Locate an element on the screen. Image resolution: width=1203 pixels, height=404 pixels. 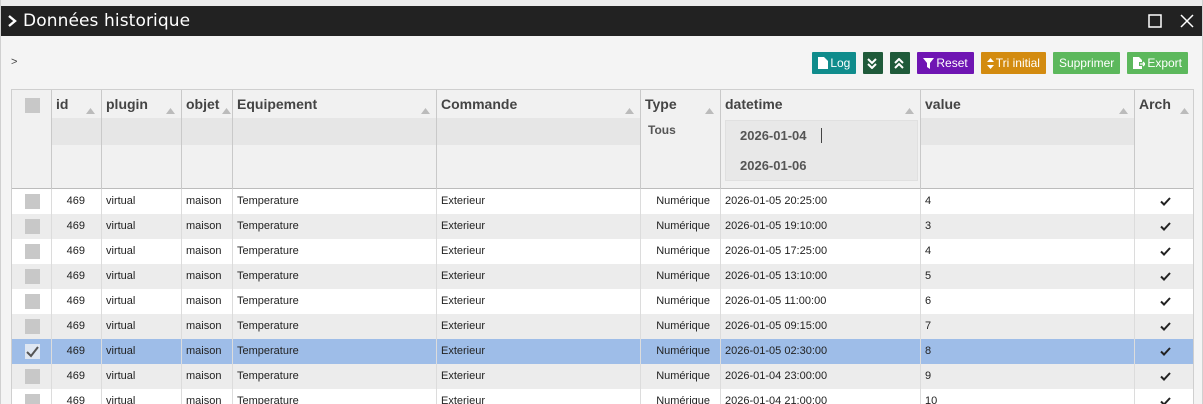
col-id-label: id is located at coordinates (62, 104).